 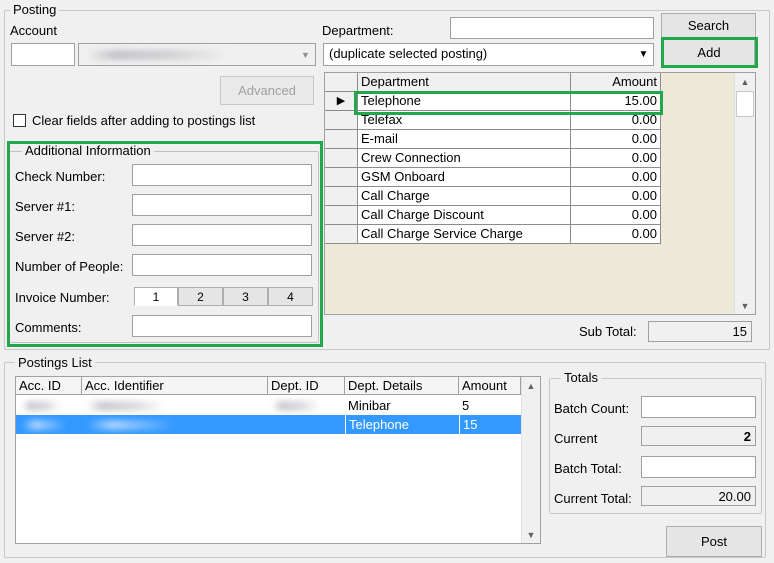 What do you see at coordinates (222, 205) in the screenshot?
I see `server1-field` at bounding box center [222, 205].